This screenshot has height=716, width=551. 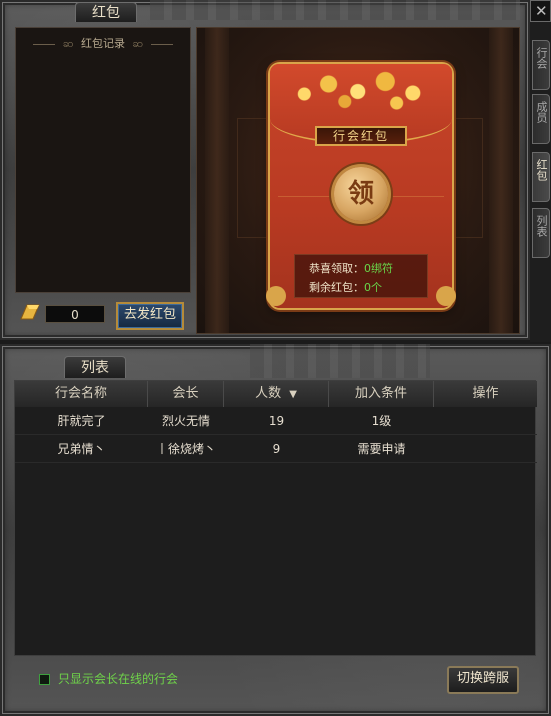 I want to click on claim-seal-char: 领, so click(x=360, y=194).